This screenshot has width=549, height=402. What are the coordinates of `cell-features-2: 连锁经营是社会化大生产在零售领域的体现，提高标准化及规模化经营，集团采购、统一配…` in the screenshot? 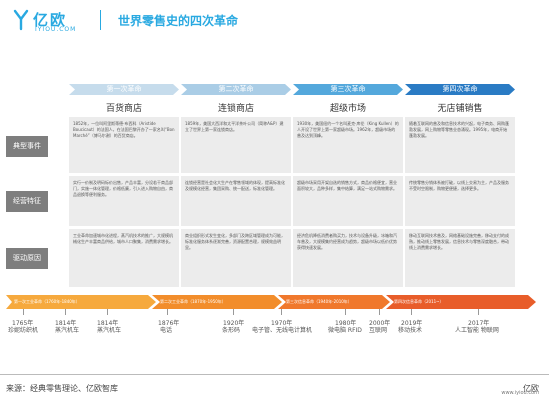 It's located at (236, 201).